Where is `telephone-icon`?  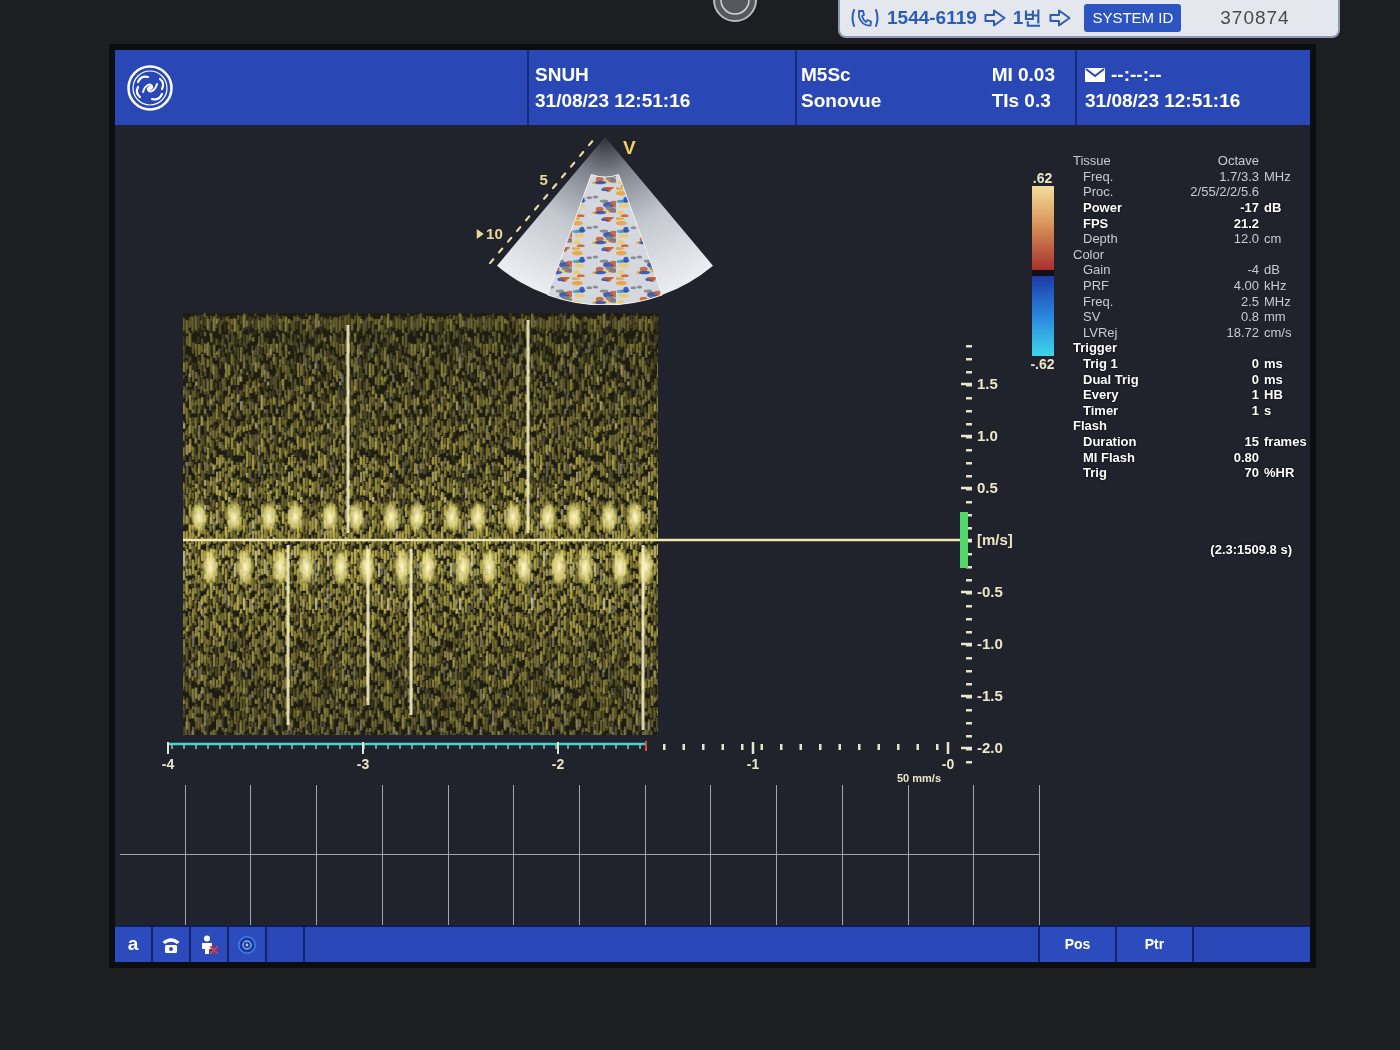 telephone-icon is located at coordinates (171, 944).